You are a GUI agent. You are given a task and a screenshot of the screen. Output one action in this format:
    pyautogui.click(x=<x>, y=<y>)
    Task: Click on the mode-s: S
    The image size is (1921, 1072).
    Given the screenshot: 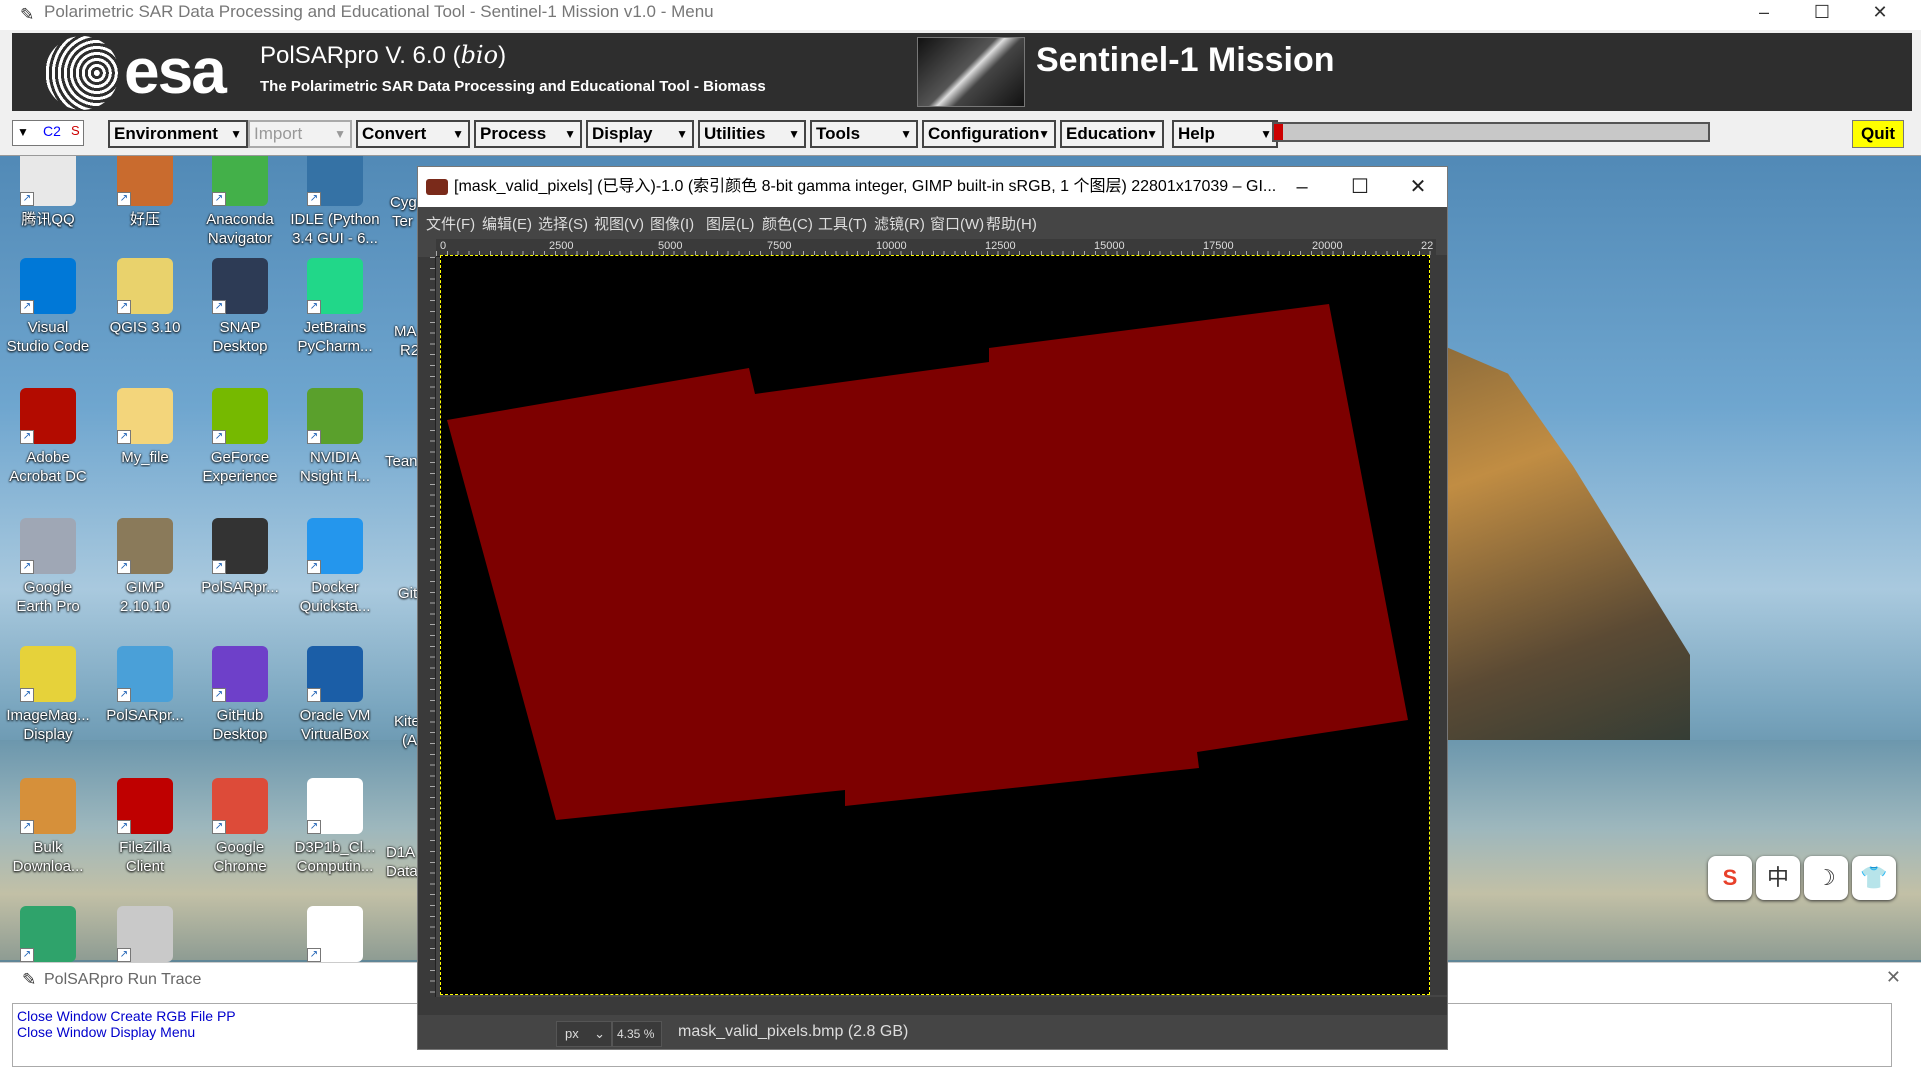 What is the action you would take?
    pyautogui.click(x=75, y=130)
    